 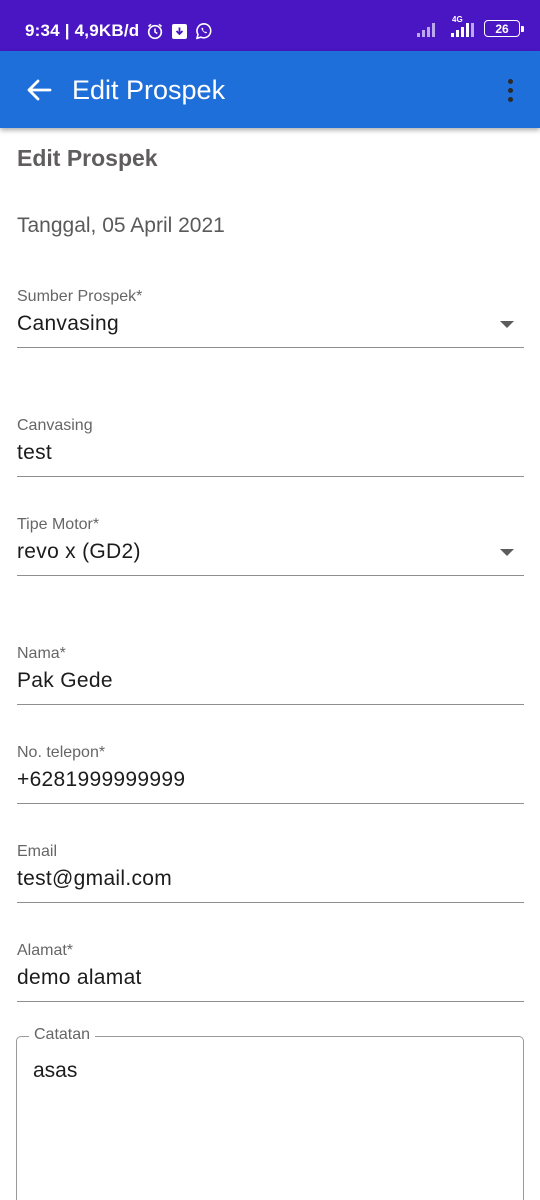 I want to click on battery-level: 26, so click(x=502, y=28).